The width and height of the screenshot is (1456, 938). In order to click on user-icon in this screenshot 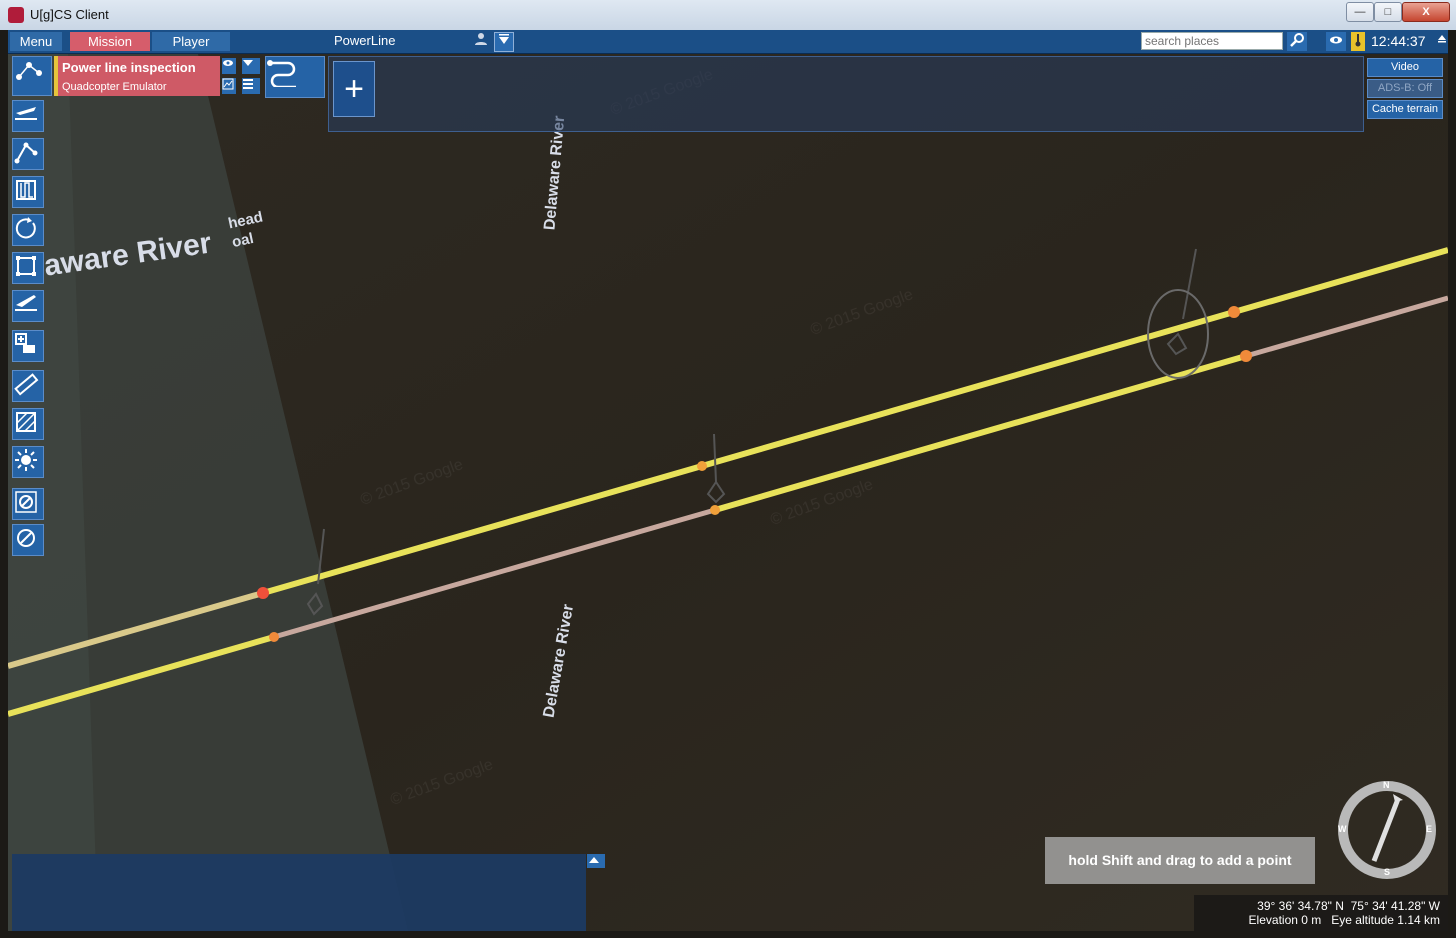, I will do `click(481, 41)`.